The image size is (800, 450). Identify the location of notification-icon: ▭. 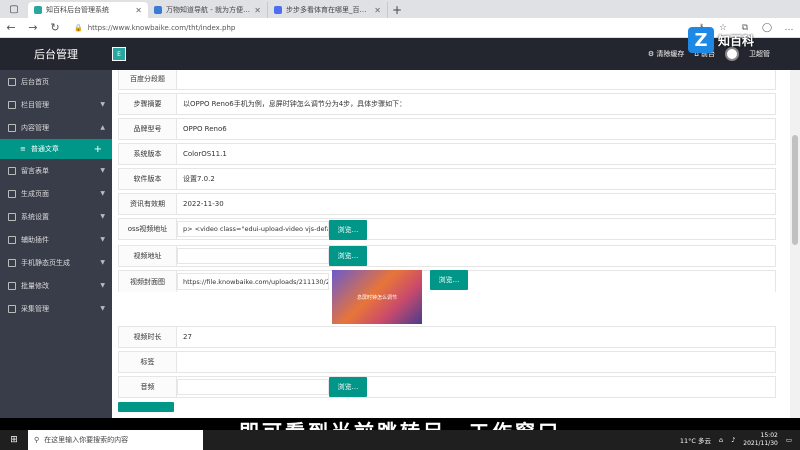
(789, 440).